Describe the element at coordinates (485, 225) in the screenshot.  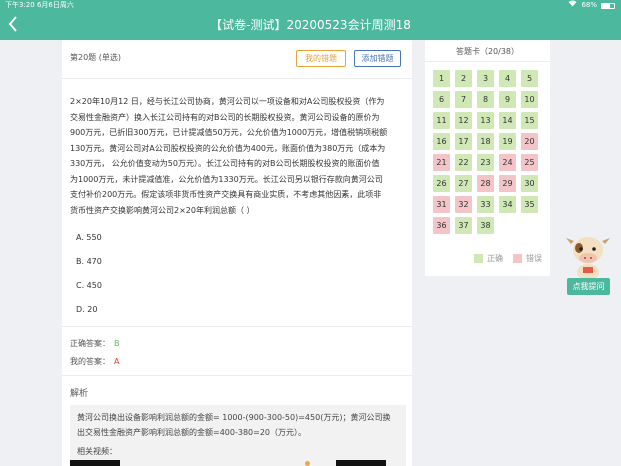
I see `answer-card-cell: 38` at that location.